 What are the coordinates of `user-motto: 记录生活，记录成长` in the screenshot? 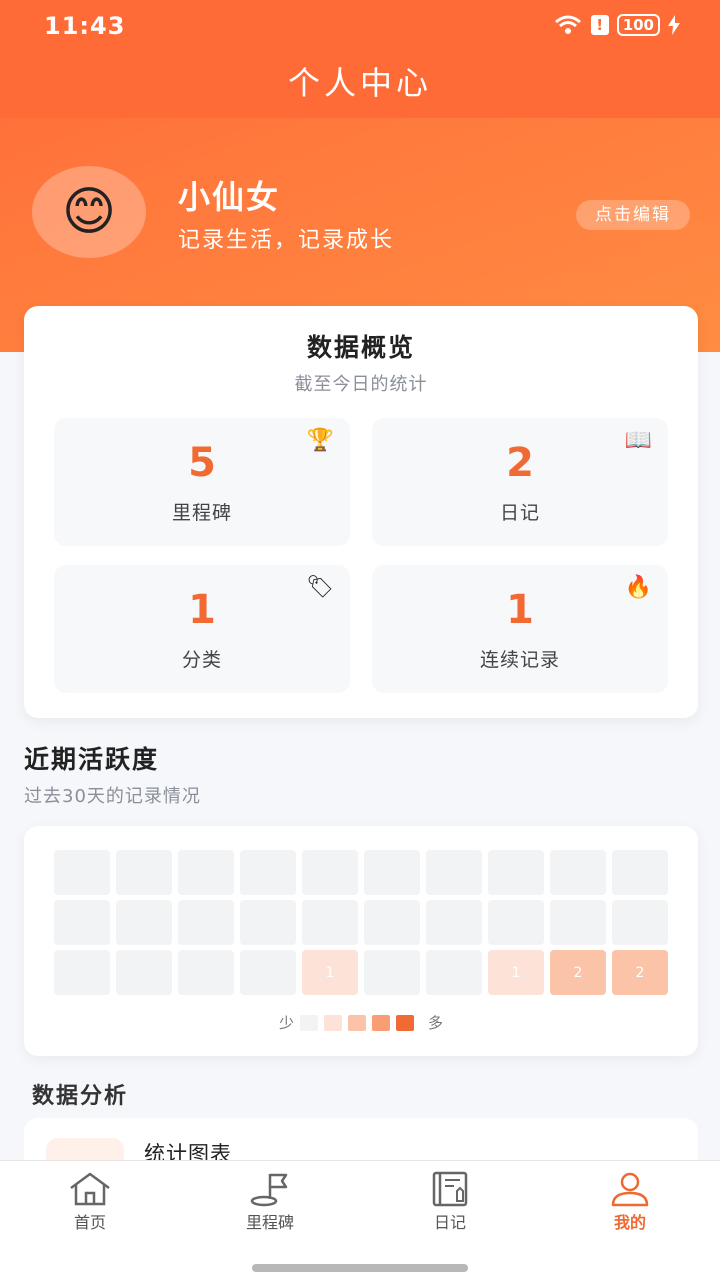 It's located at (286, 240).